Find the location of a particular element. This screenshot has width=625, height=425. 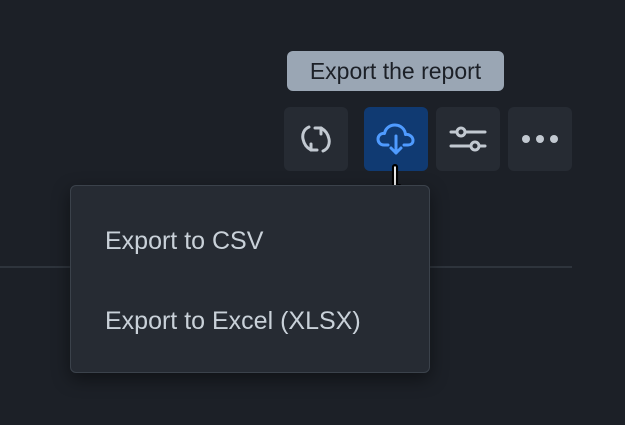

more-options-button is located at coordinates (540, 139).